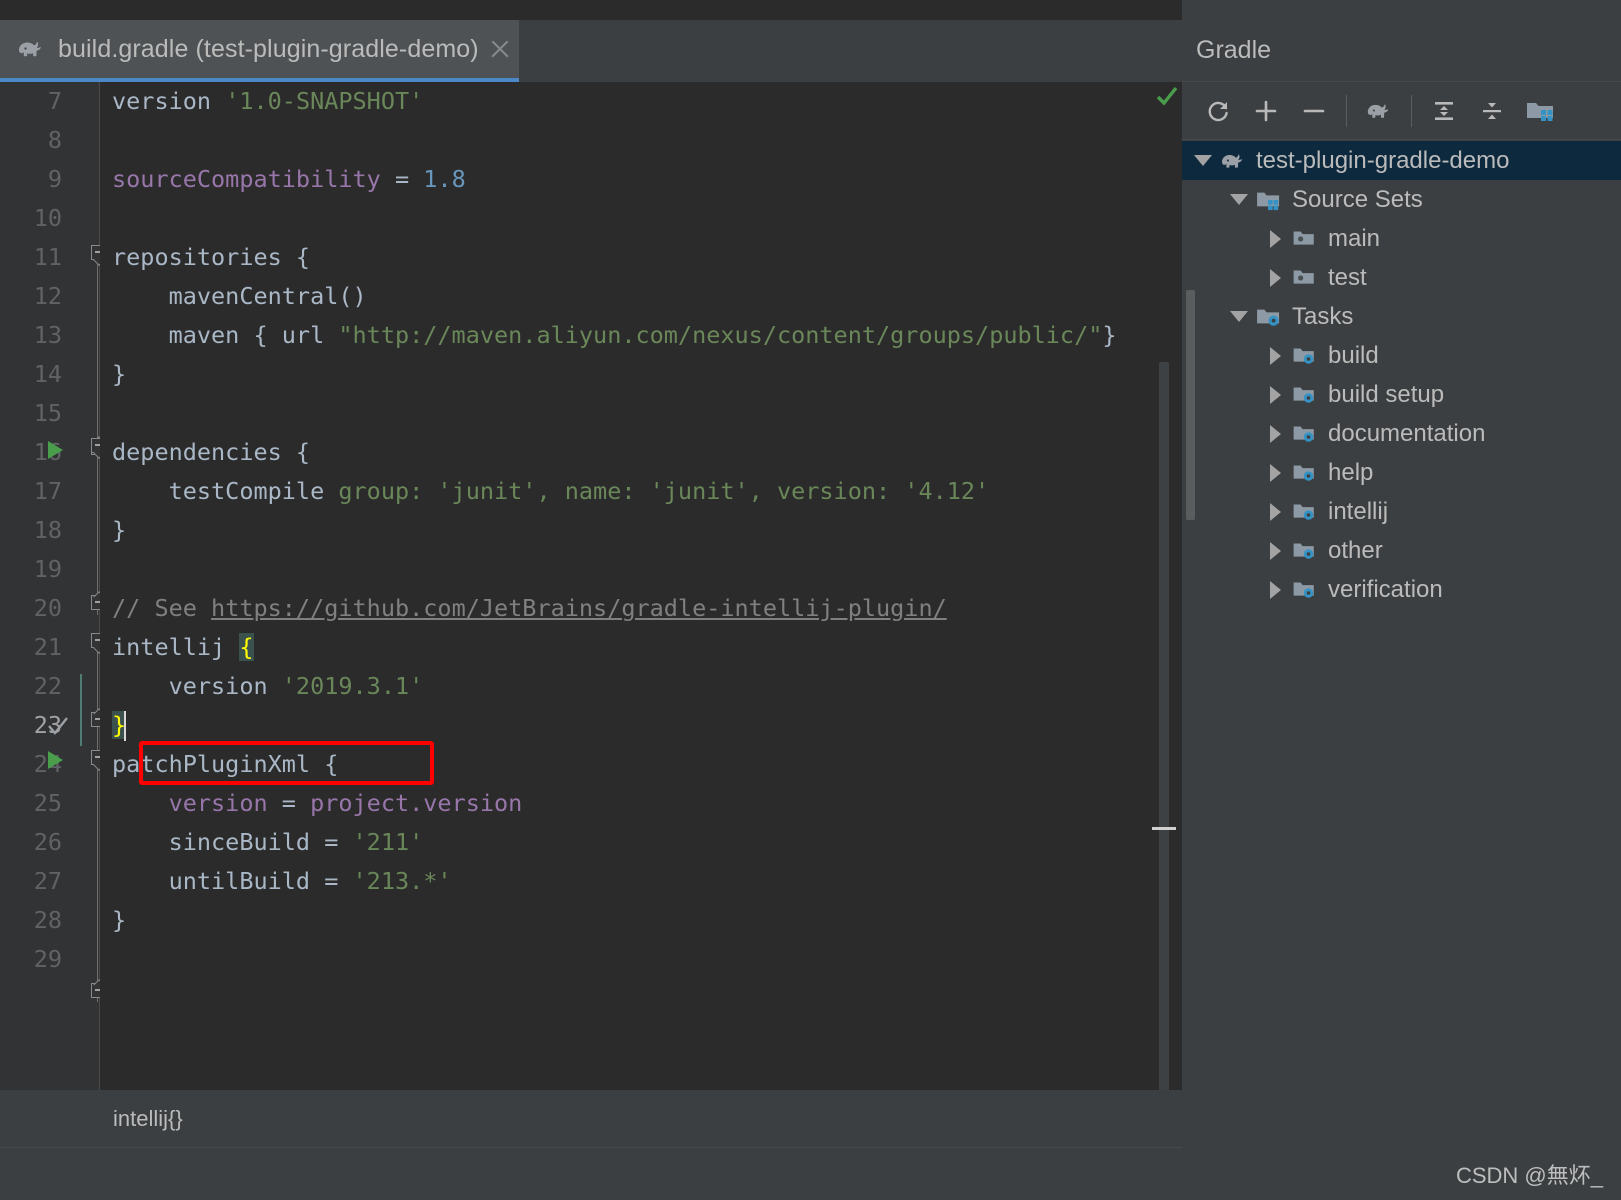  I want to click on tree-item-build: build, so click(1401, 355).